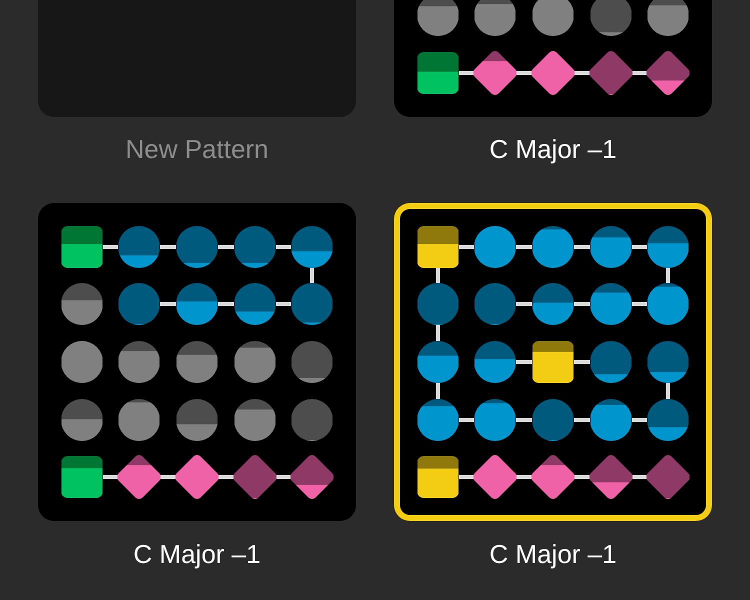  Describe the element at coordinates (197, 149) in the screenshot. I see `new-pattern-label: New Pattern` at that location.